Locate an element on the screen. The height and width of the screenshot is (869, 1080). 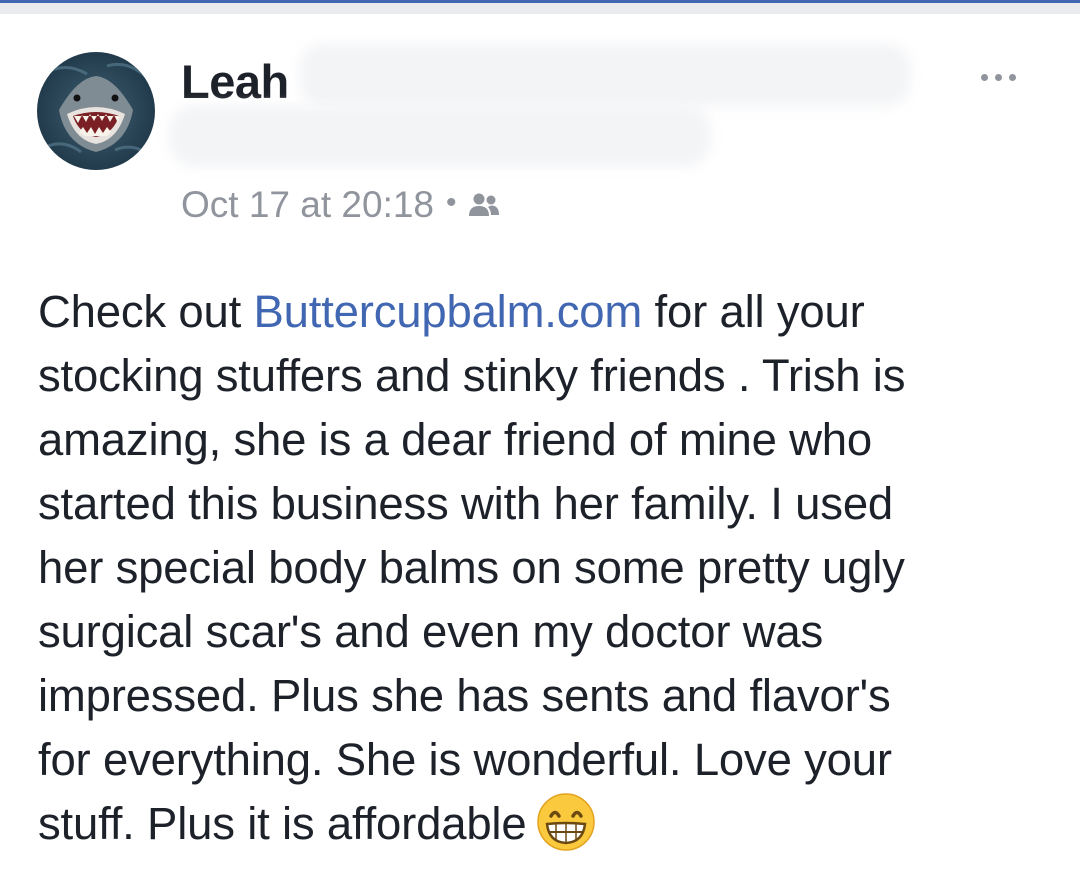
post-line: stuff. Plus it is affordable is located at coordinates (543, 824).